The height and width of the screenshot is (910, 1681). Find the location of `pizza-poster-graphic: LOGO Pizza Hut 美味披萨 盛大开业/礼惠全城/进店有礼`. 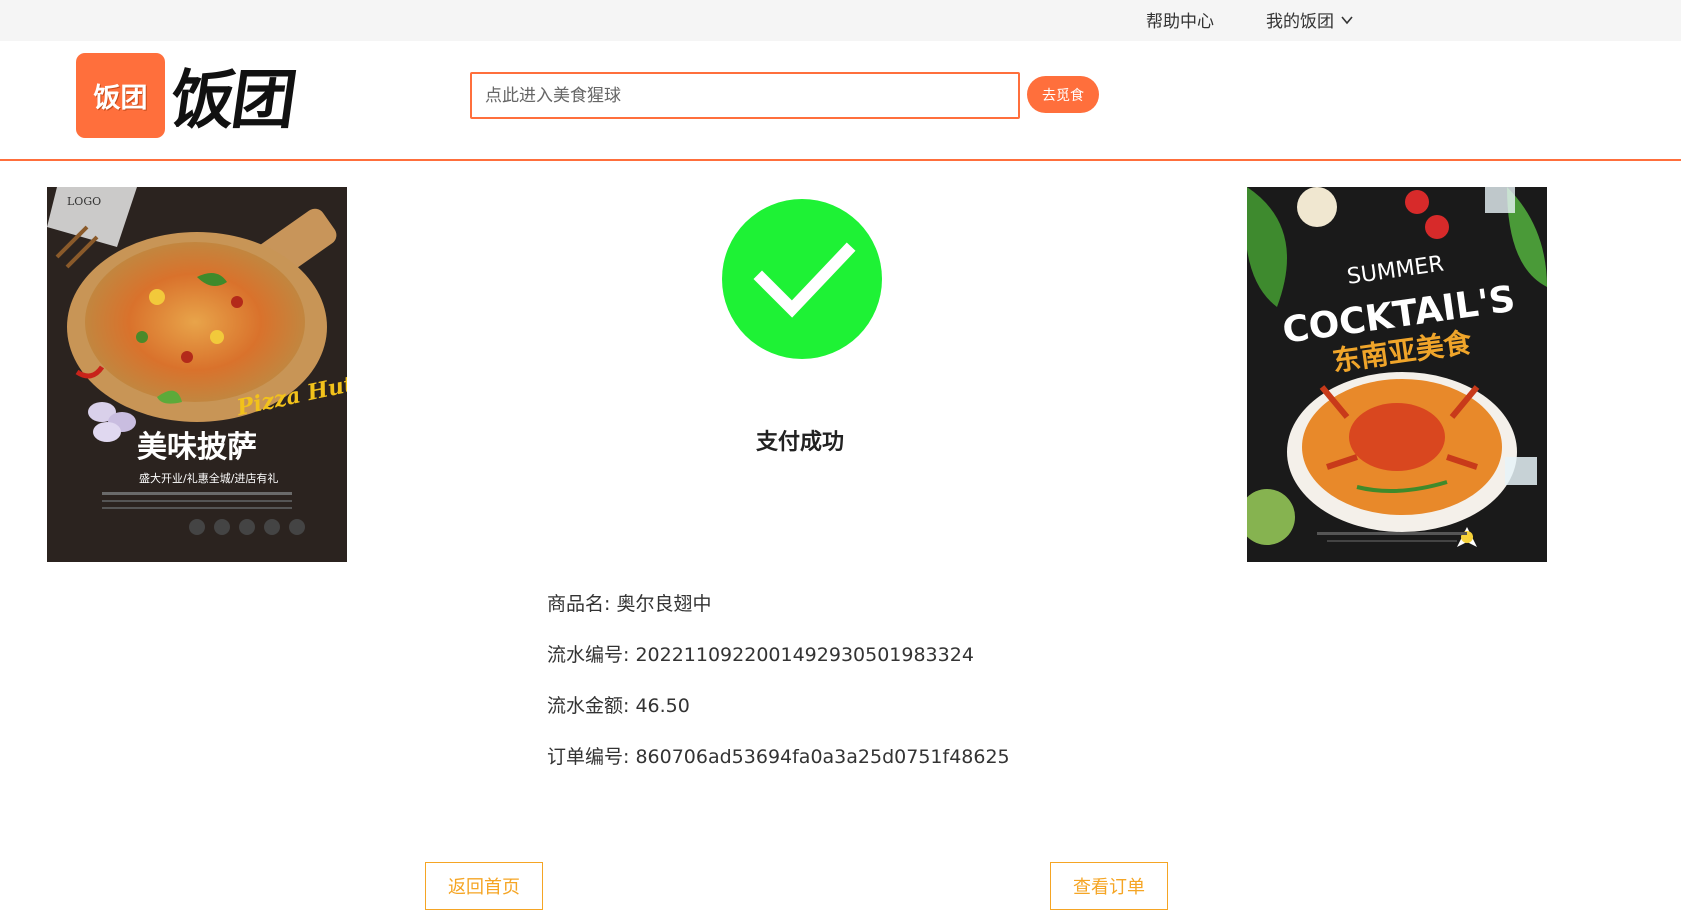

pizza-poster-graphic: LOGO Pizza Hut 美味披萨 盛大开业/礼惠全城/进店有礼 is located at coordinates (197, 374).